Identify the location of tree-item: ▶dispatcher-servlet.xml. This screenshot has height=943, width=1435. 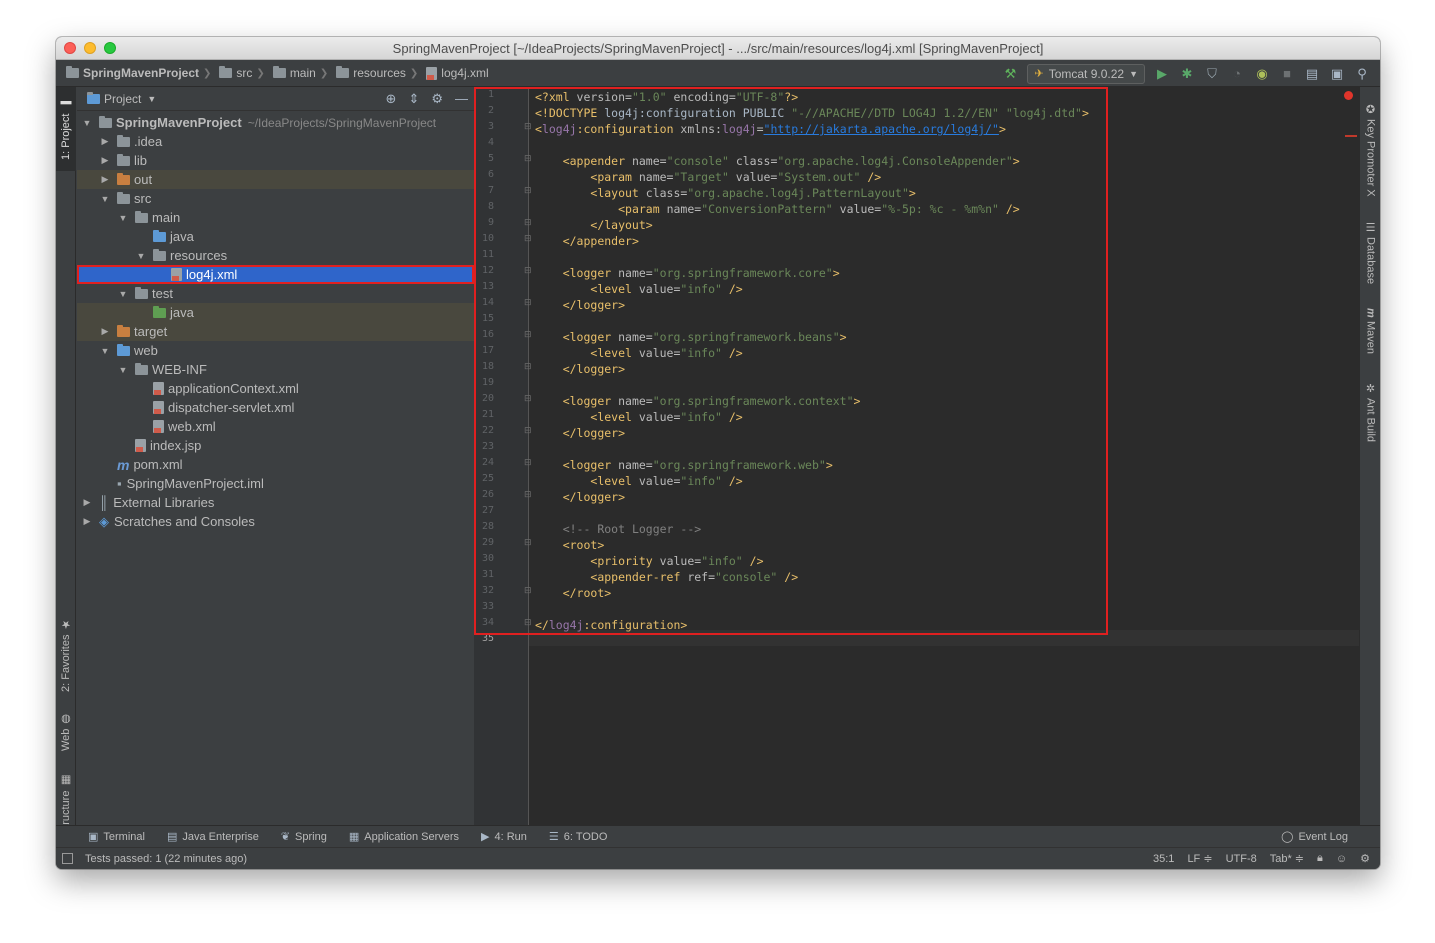
(275, 407).